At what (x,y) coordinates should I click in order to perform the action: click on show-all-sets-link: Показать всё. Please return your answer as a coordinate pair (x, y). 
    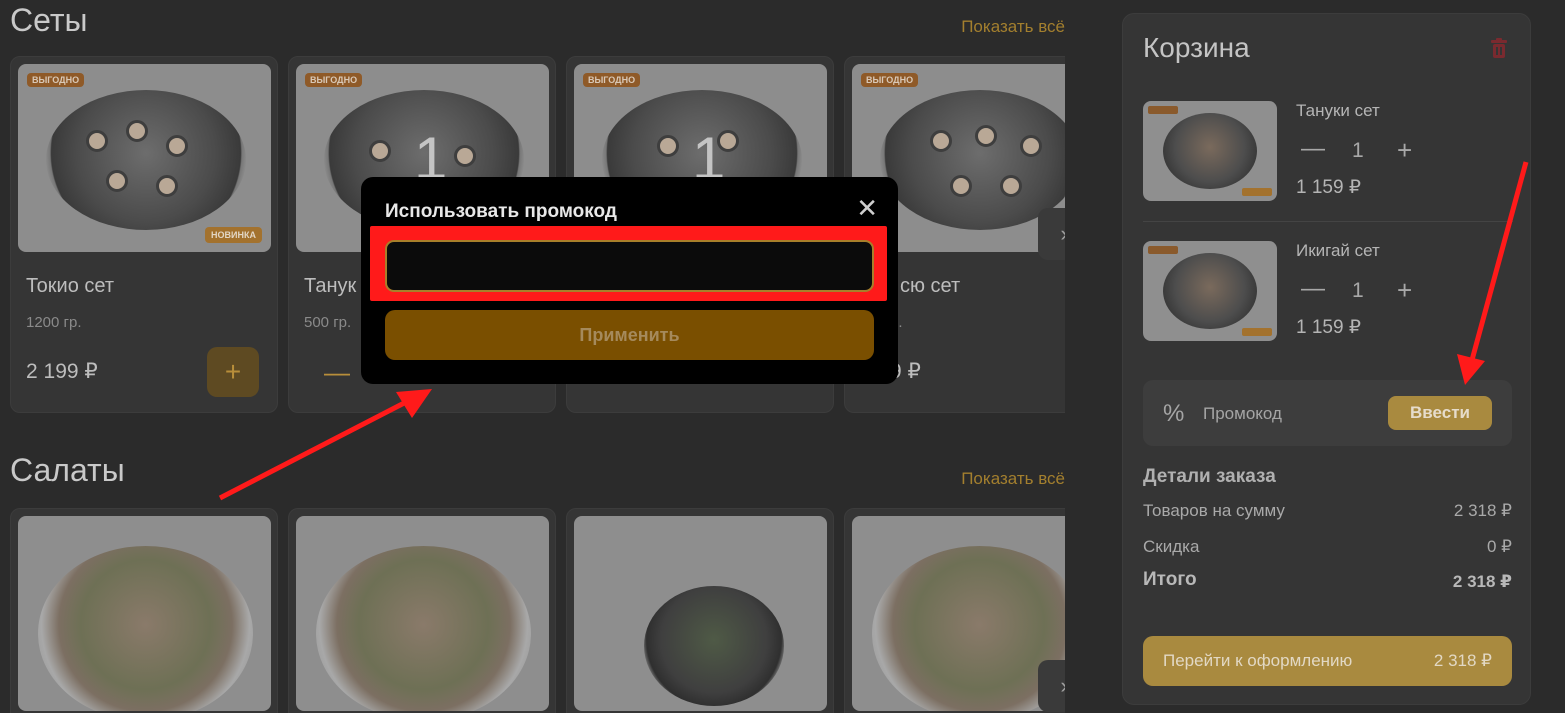
    Looking at the image, I should click on (1013, 27).